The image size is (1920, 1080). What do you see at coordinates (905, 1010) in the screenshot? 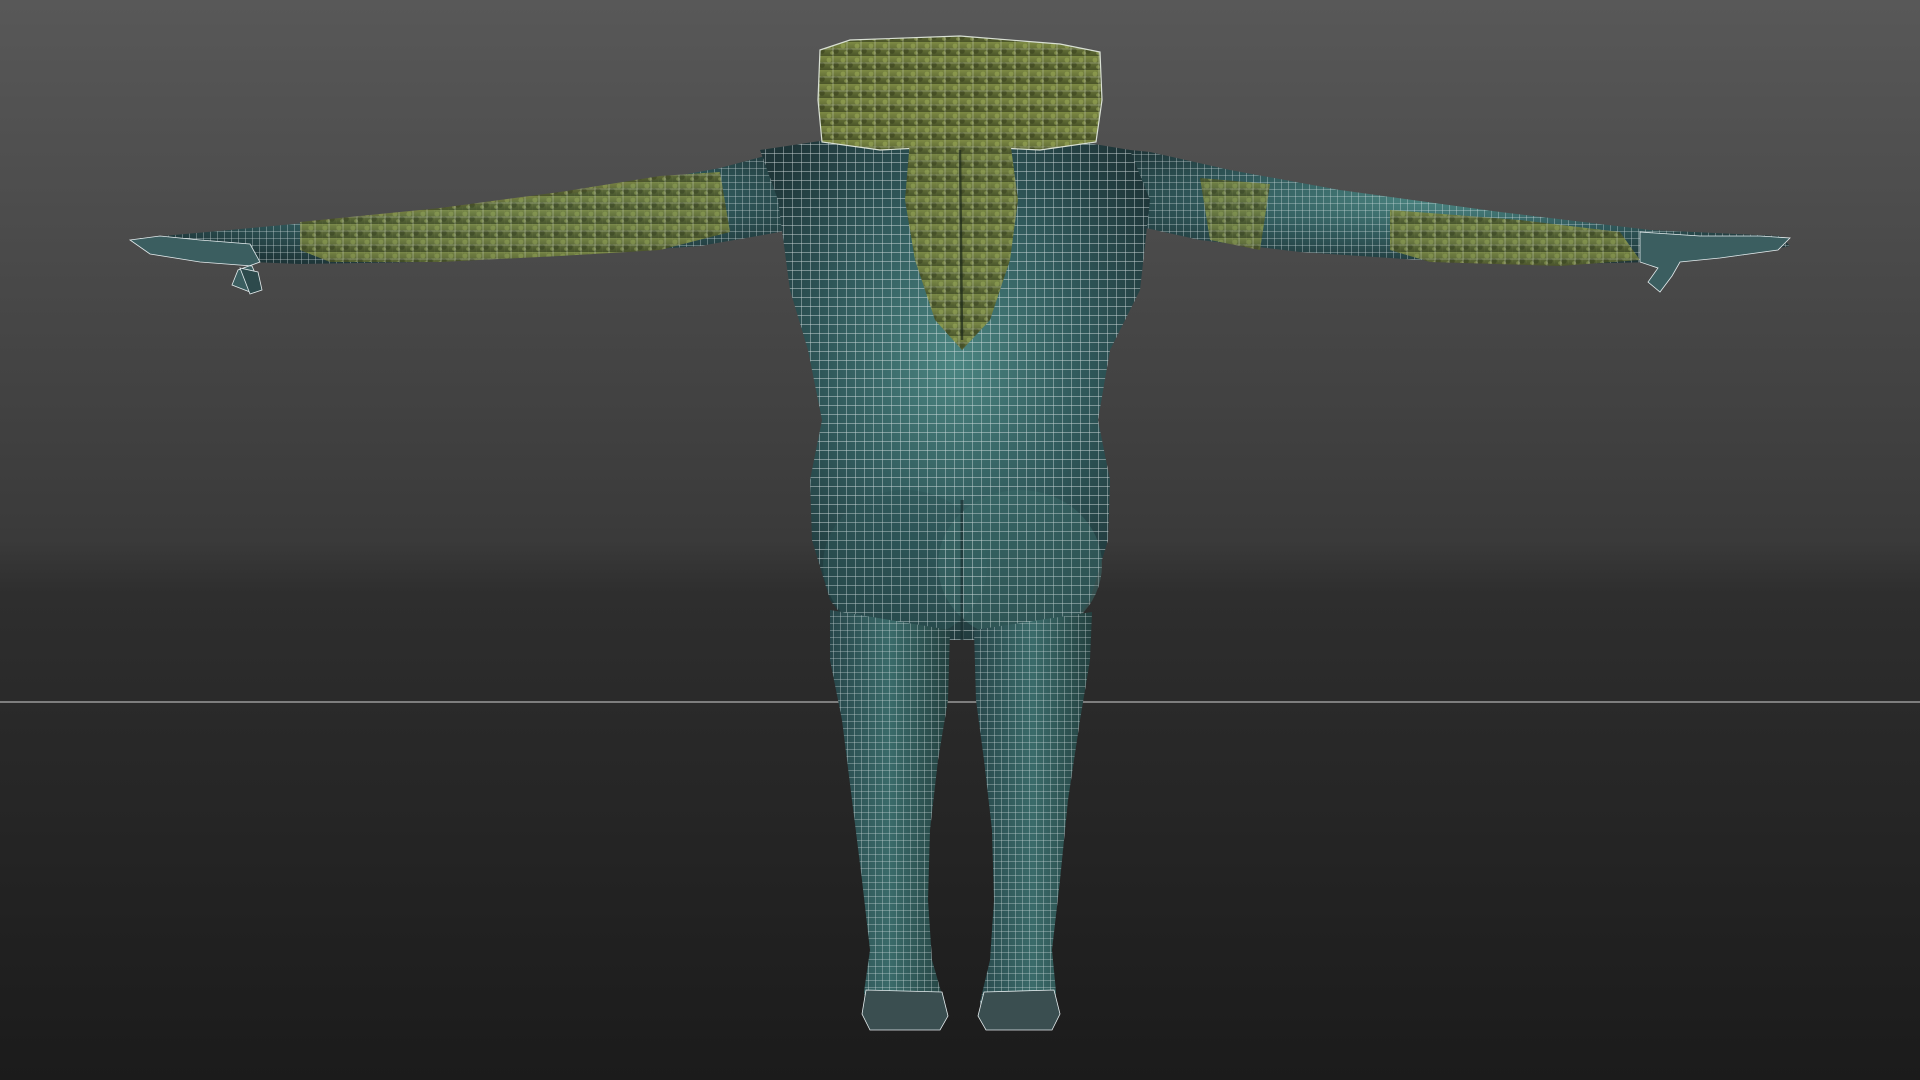
I see `left-foot` at bounding box center [905, 1010].